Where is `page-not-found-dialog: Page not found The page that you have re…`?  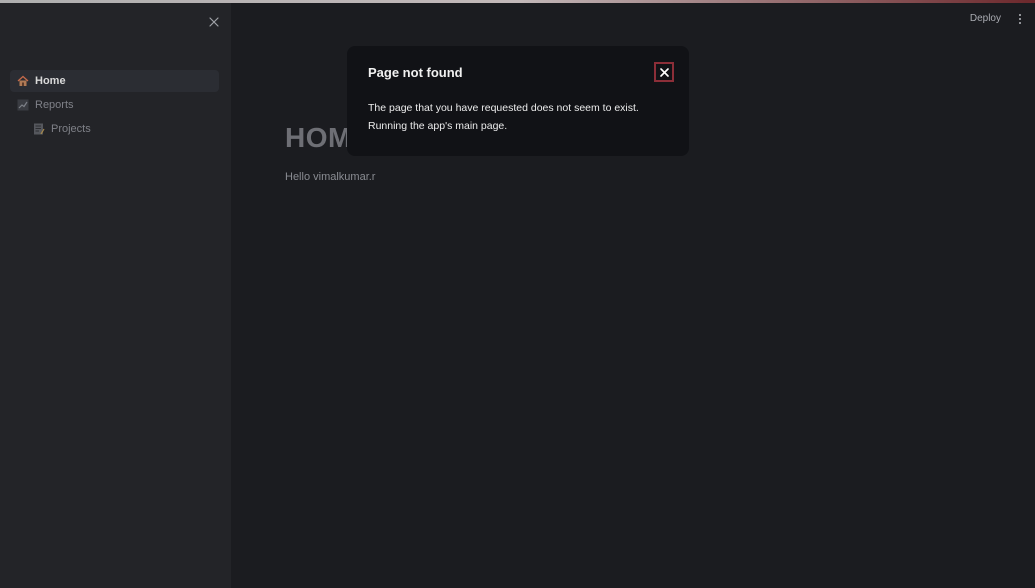
page-not-found-dialog: Page not found The page that you have re… is located at coordinates (518, 101).